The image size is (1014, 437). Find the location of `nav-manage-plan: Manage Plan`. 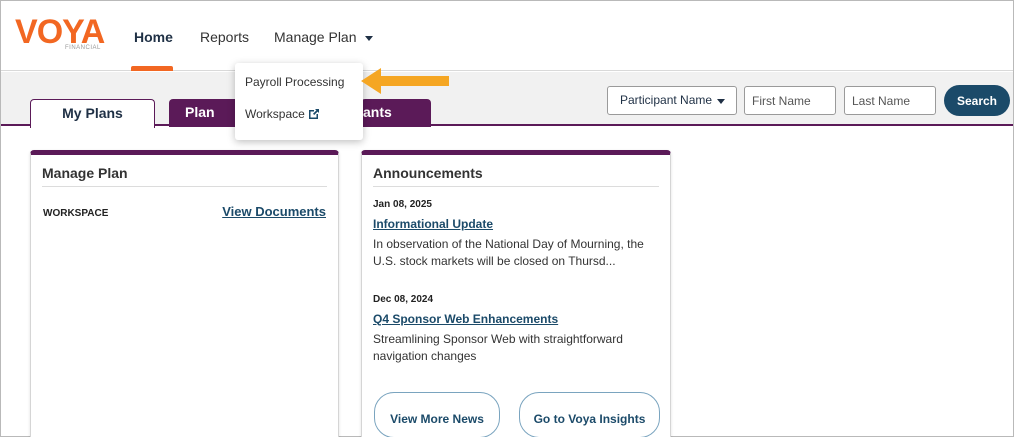

nav-manage-plan: Manage Plan is located at coordinates (323, 37).